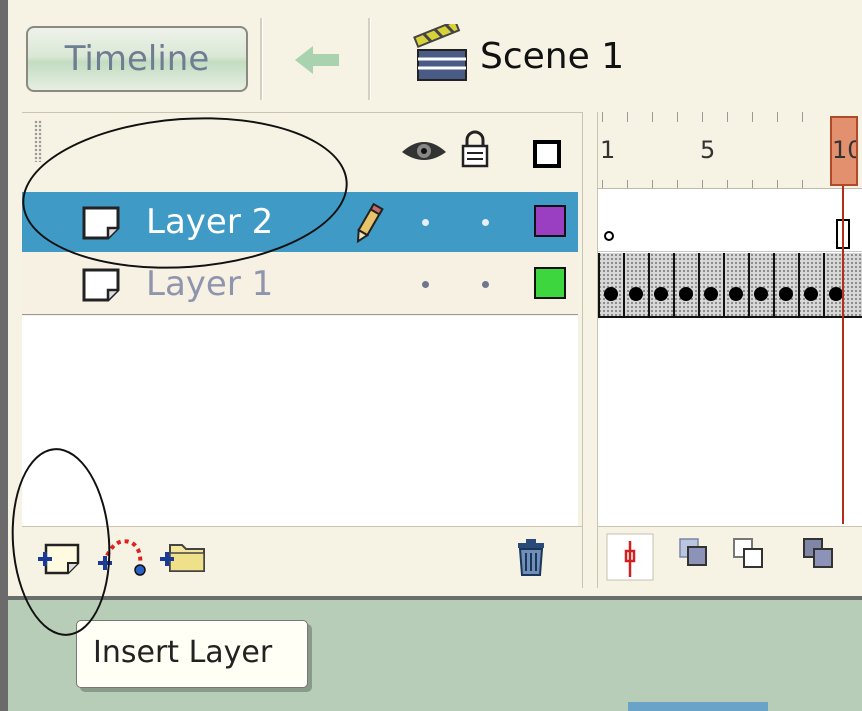 This screenshot has width=862, height=711. Describe the element at coordinates (210, 222) in the screenshot. I see `layer-name: Layer 2` at that location.